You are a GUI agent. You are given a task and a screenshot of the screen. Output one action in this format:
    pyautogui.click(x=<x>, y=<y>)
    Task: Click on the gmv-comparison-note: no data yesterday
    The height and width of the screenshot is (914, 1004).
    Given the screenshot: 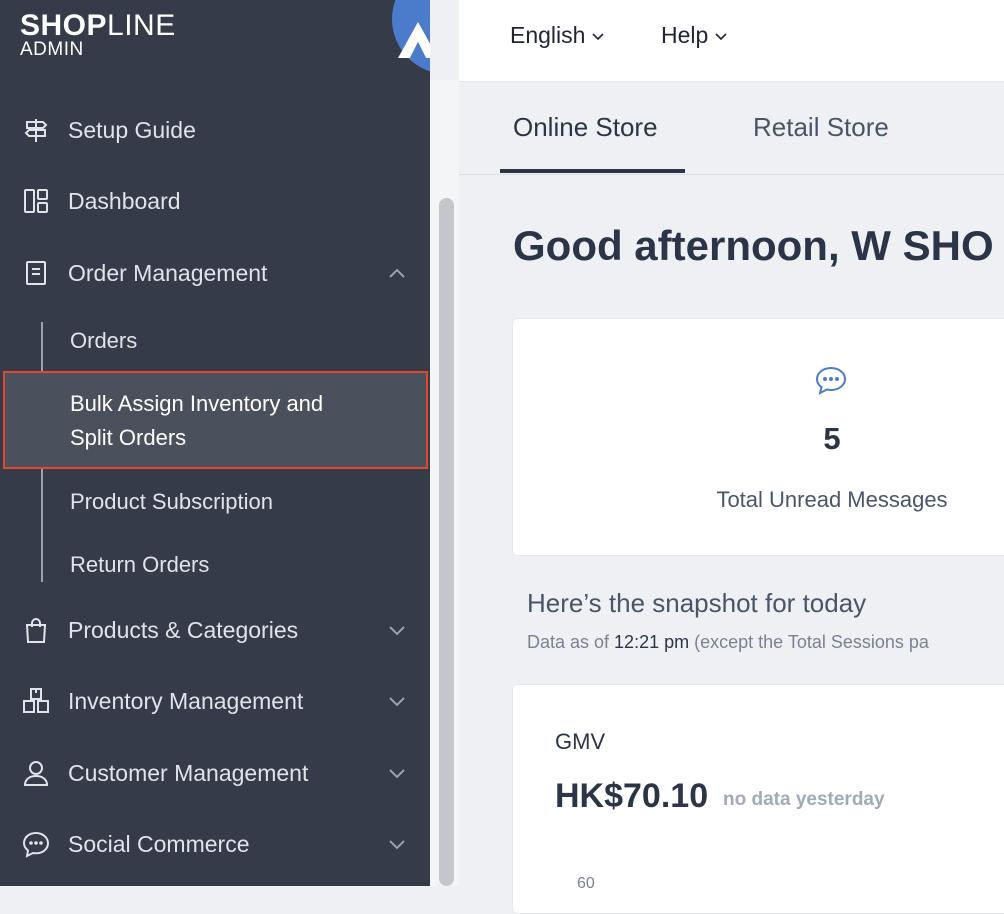 What is the action you would take?
    pyautogui.click(x=804, y=799)
    